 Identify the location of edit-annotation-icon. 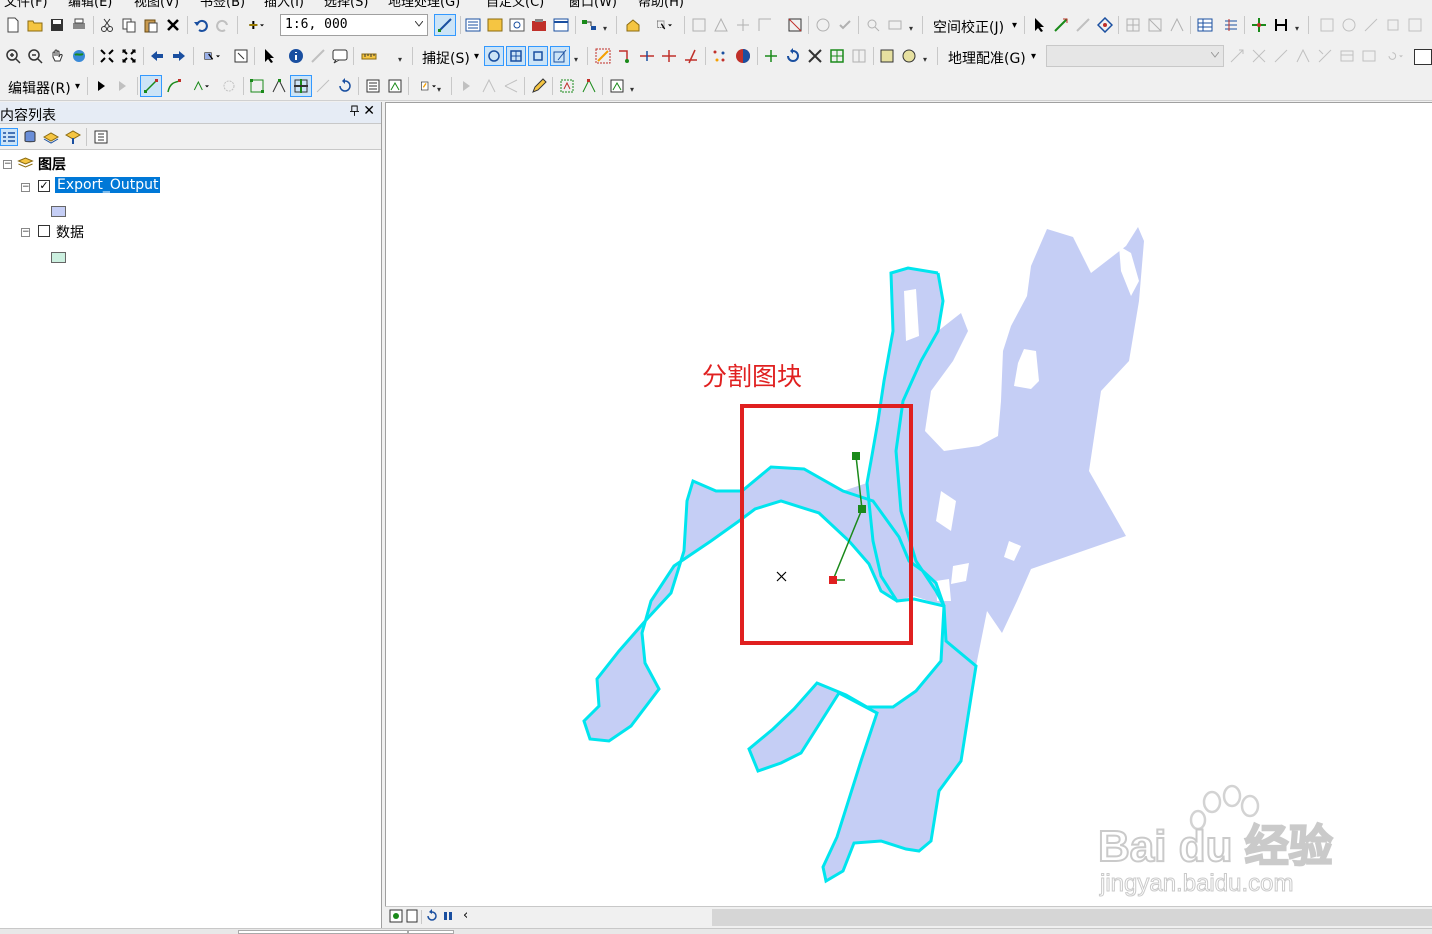
(123, 86).